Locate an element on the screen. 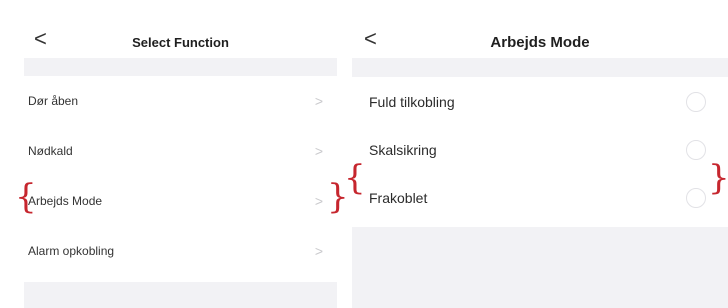 The image size is (728, 308). option-skalsikring: Skalsikring is located at coordinates (540, 150).